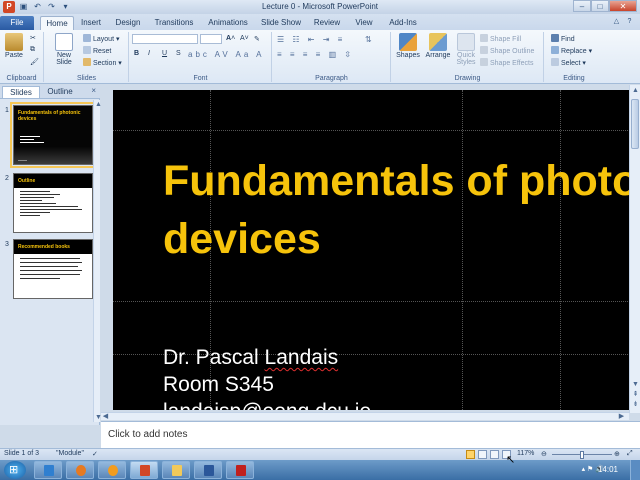 This screenshot has width=640, height=480. Describe the element at coordinates (320, 470) in the screenshot. I see `windows-taskbar: ▴ ⚑ 🔊 14:01` at that location.